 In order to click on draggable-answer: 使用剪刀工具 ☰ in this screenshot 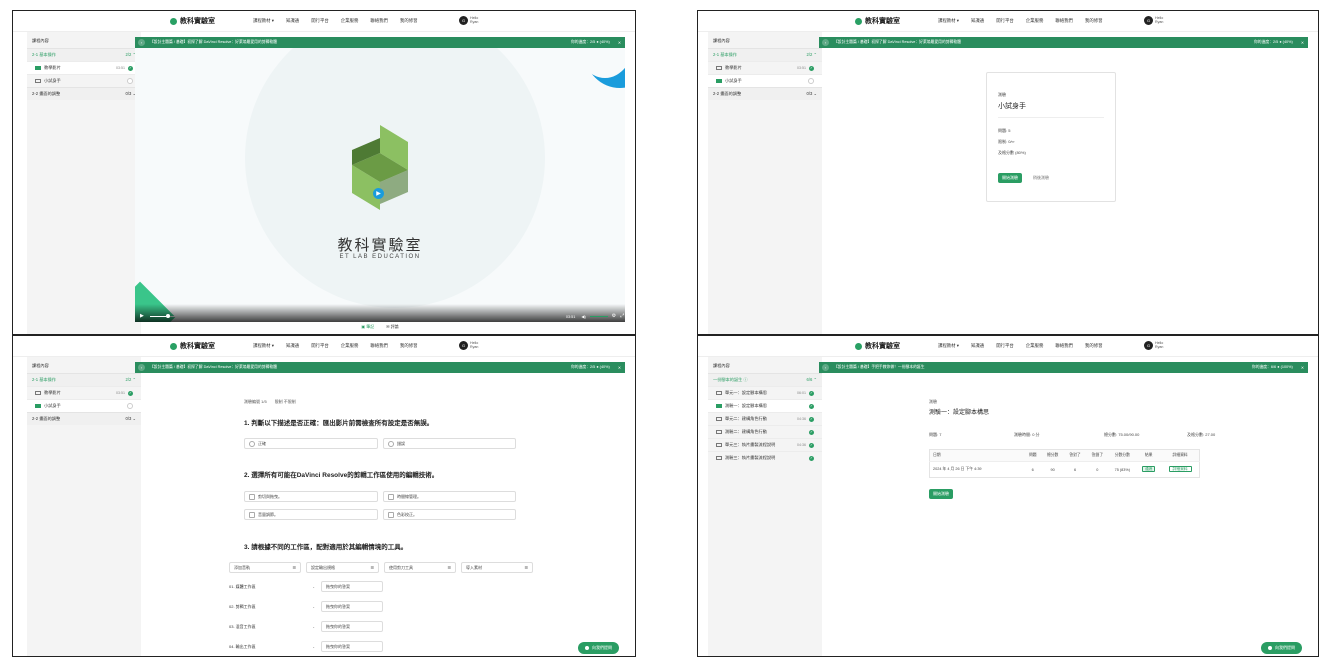, I will do `click(420, 567)`.